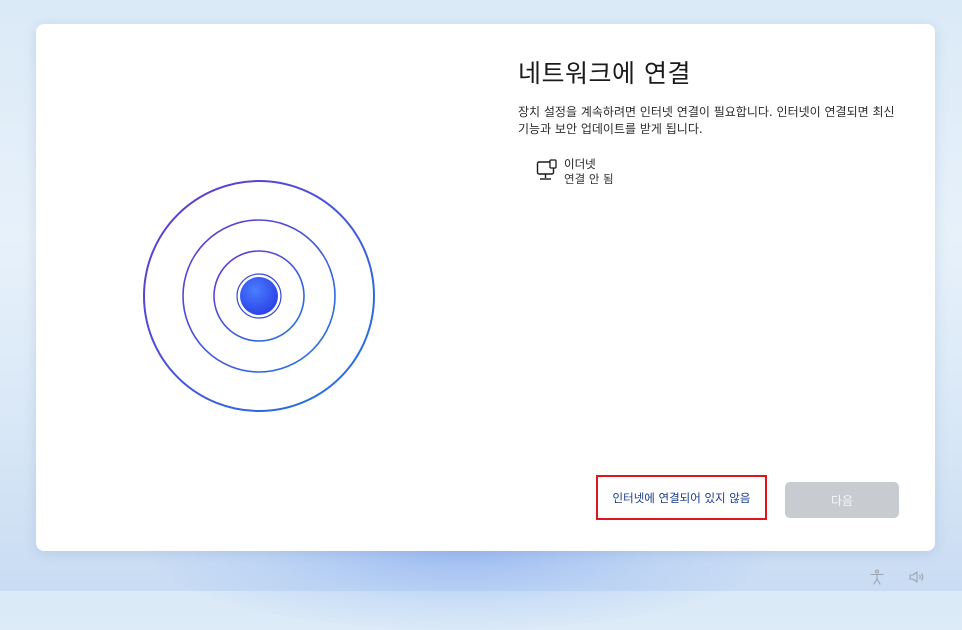 Image resolution: width=962 pixels, height=630 pixels. Describe the element at coordinates (842, 500) in the screenshot. I see `next-button: 다음` at that location.